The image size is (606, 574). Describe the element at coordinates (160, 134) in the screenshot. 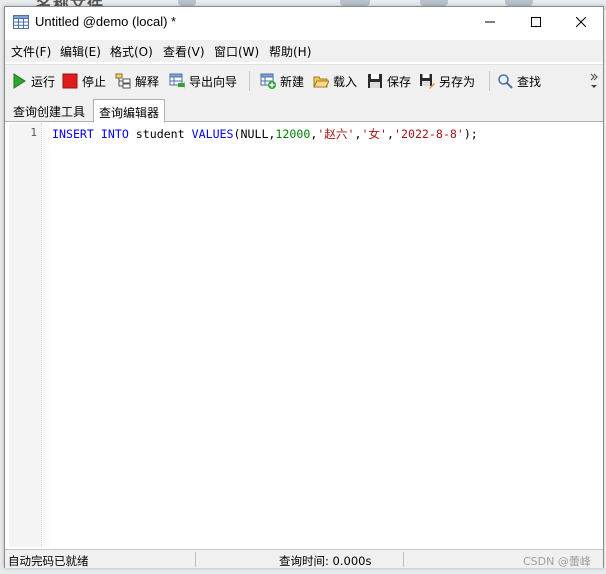

I see `table-name: student` at that location.